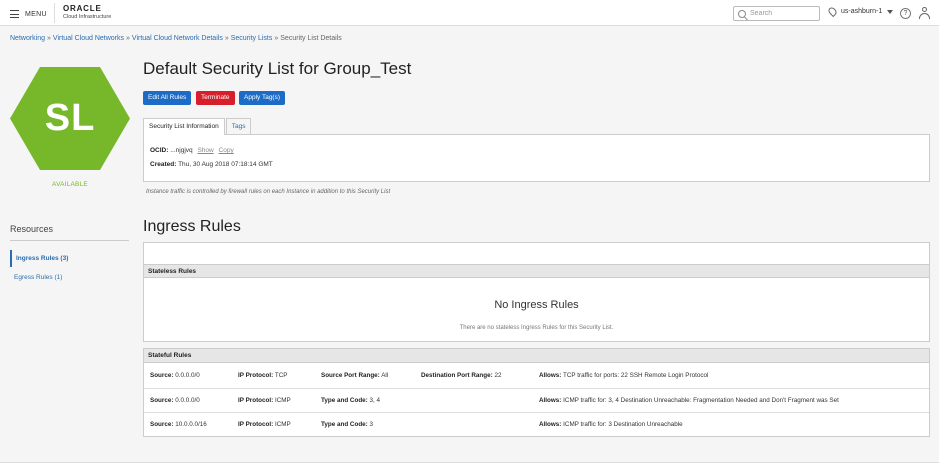 This screenshot has width=939, height=472. What do you see at coordinates (469, 467) in the screenshot?
I see `footer-bar` at bounding box center [469, 467].